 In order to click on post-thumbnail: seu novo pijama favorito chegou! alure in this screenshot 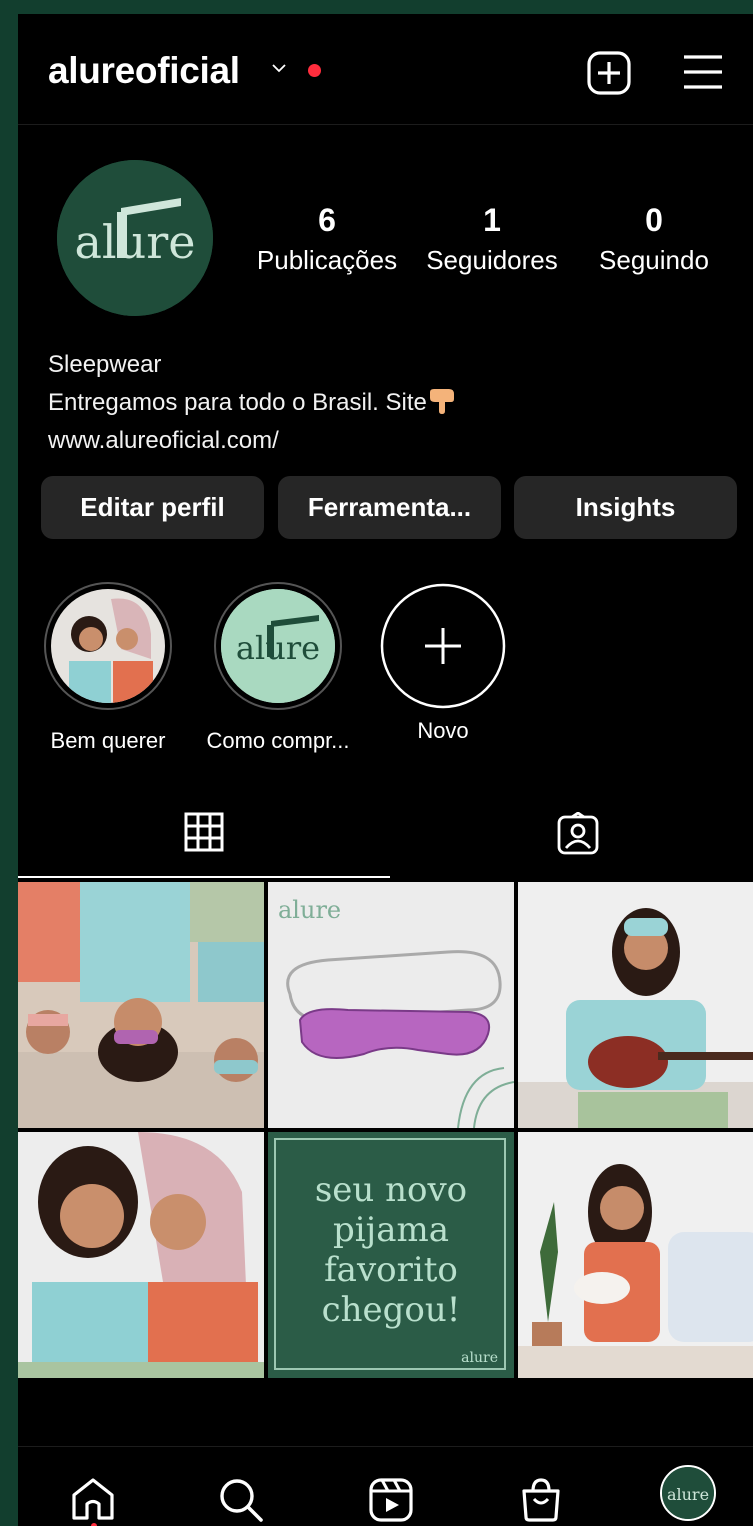, I will do `click(391, 1255)`.